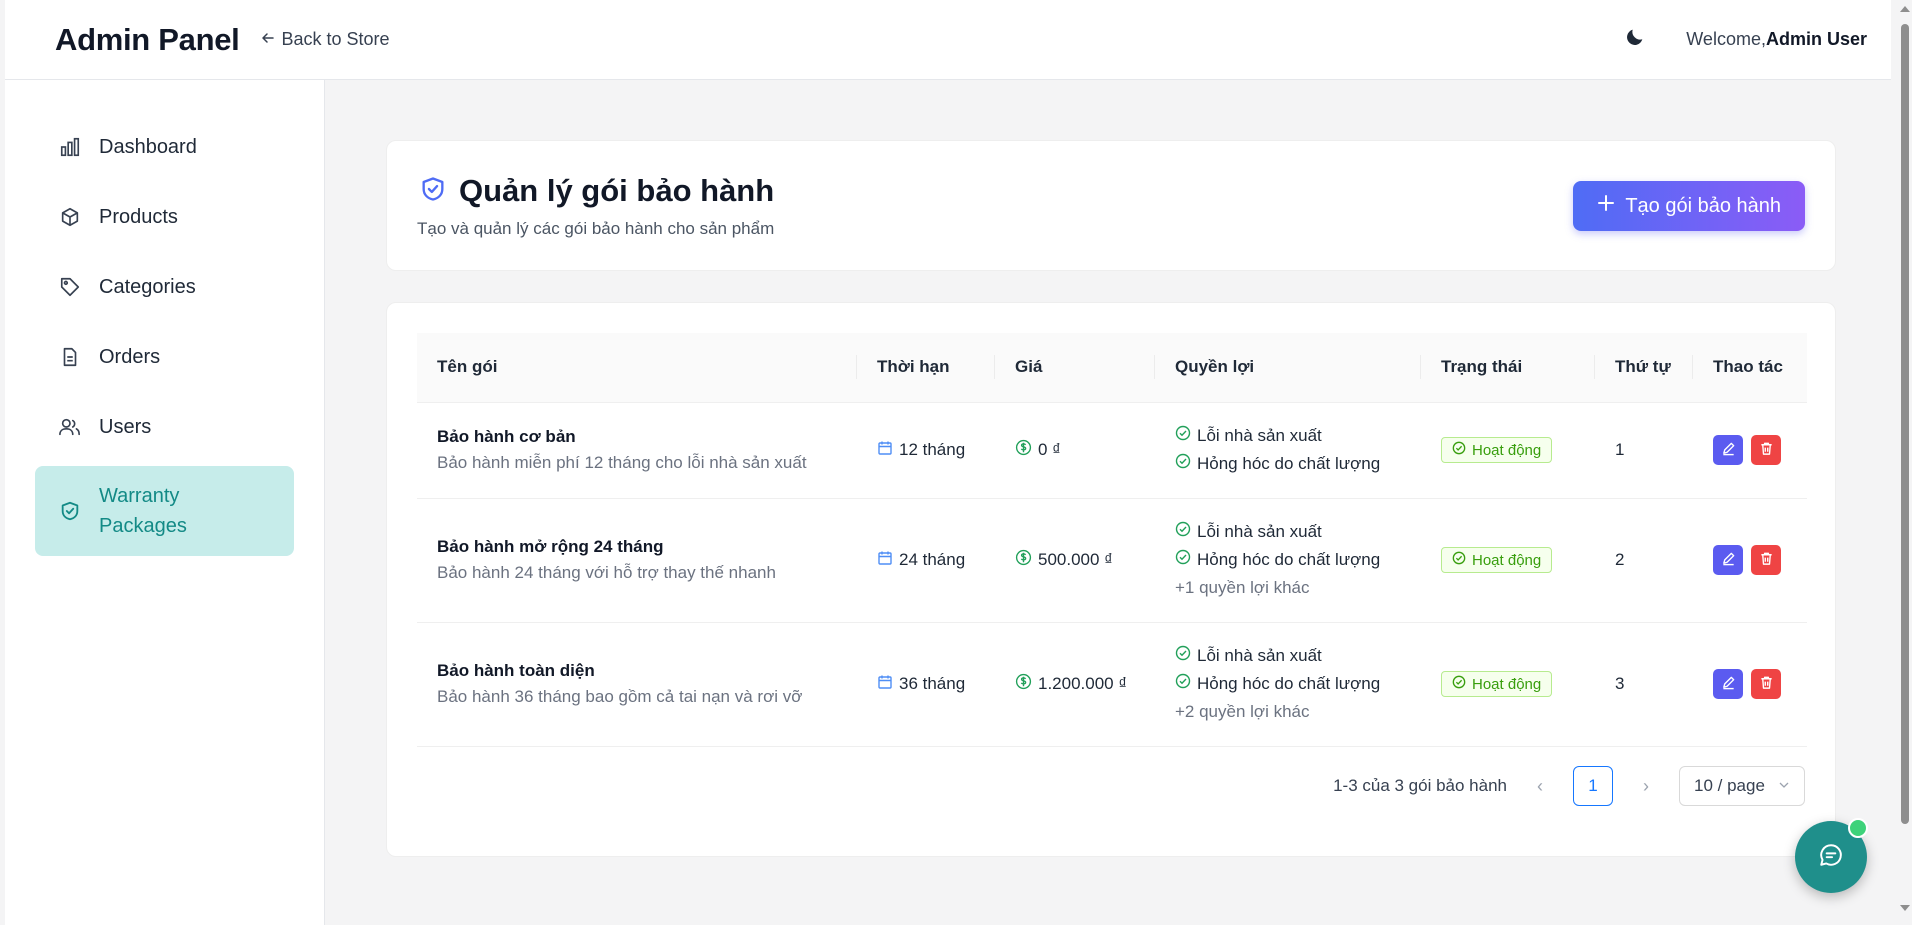 This screenshot has width=1912, height=925. I want to click on duration-cell: 24 tháng, so click(926, 559).